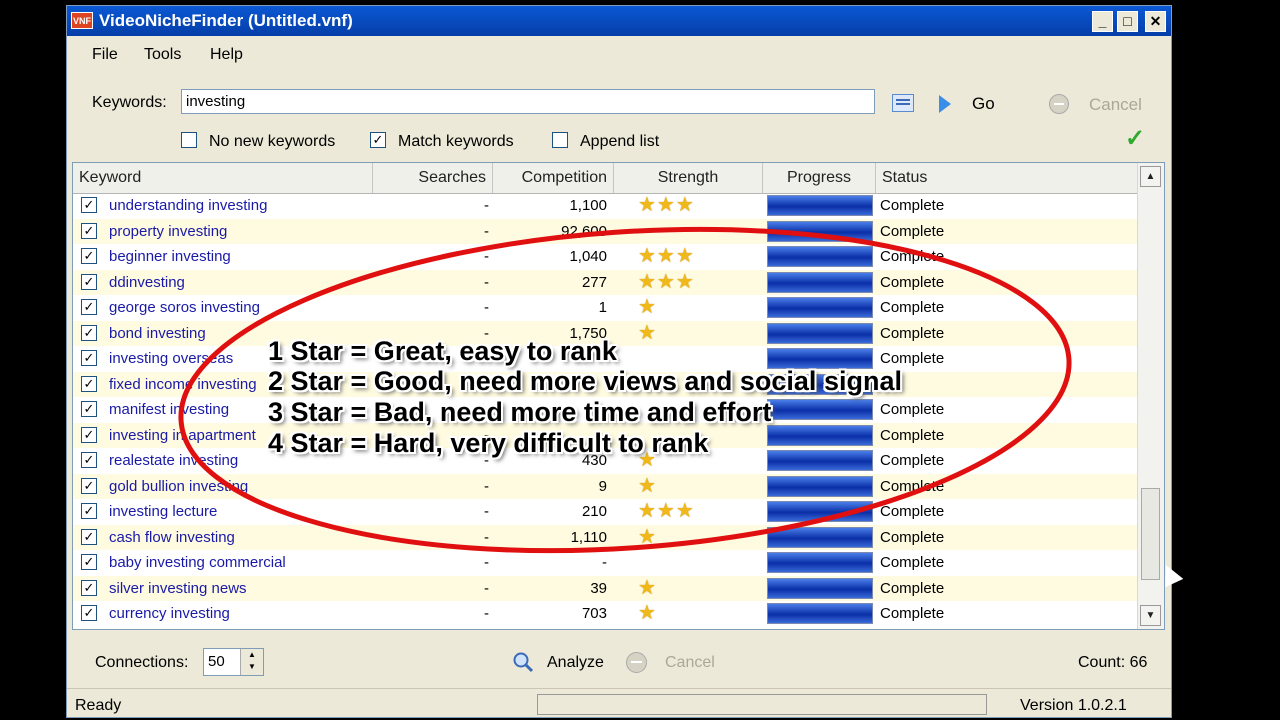 This screenshot has height=720, width=1280. Describe the element at coordinates (239, 537) in the screenshot. I see `row-keyword: cash flow investing` at that location.